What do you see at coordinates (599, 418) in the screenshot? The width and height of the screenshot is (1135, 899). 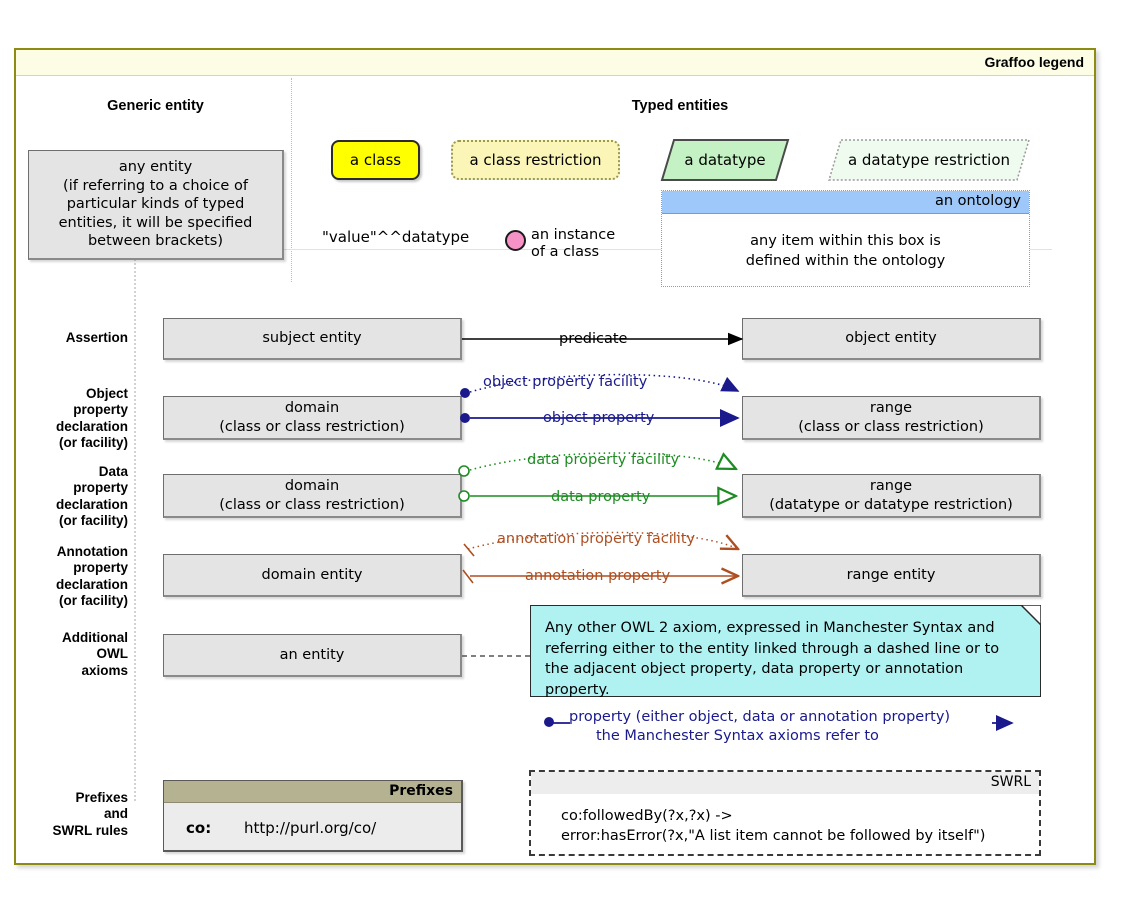 I see `object-property-label: object property` at bounding box center [599, 418].